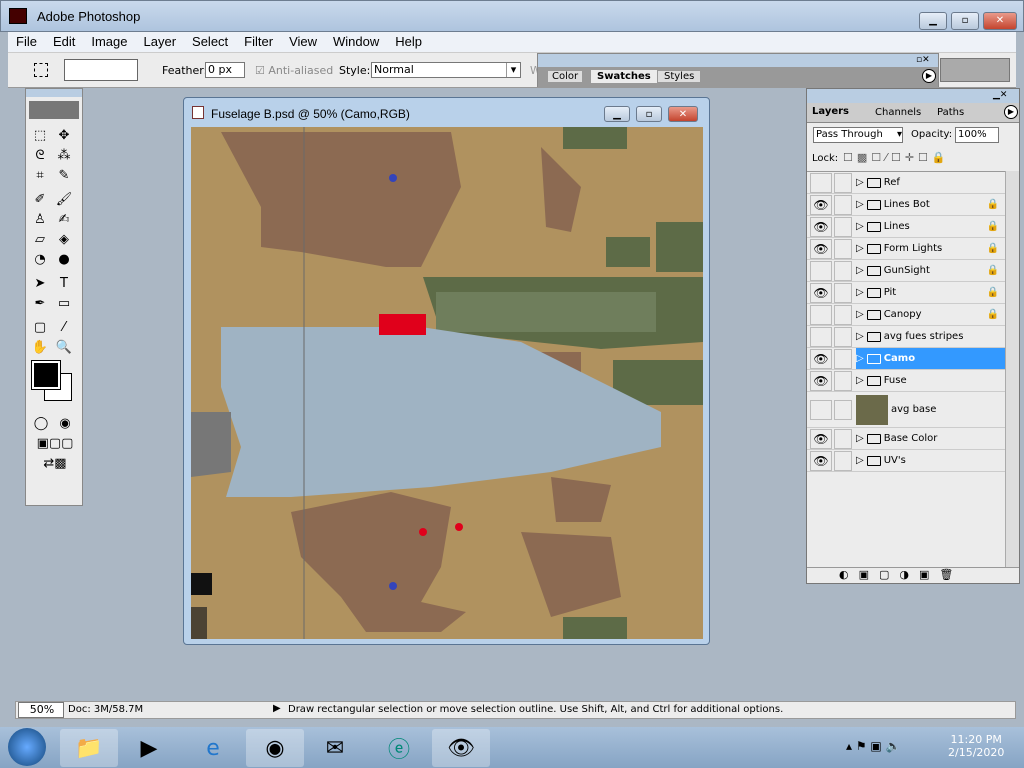  What do you see at coordinates (258, 42) in the screenshot?
I see `menu-filter: Filter` at bounding box center [258, 42].